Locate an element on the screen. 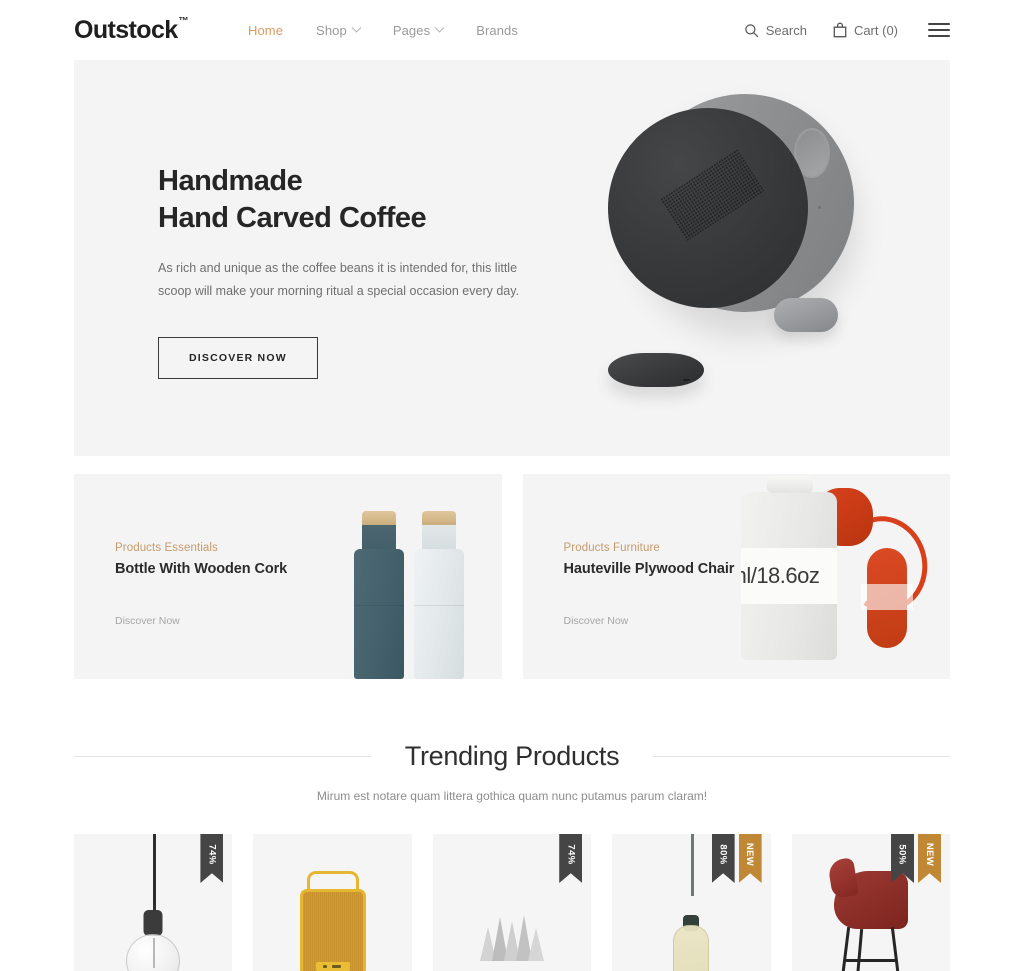 Image resolution: width=1024 pixels, height=971 pixels. product-card: 80% NEW is located at coordinates (691, 902).